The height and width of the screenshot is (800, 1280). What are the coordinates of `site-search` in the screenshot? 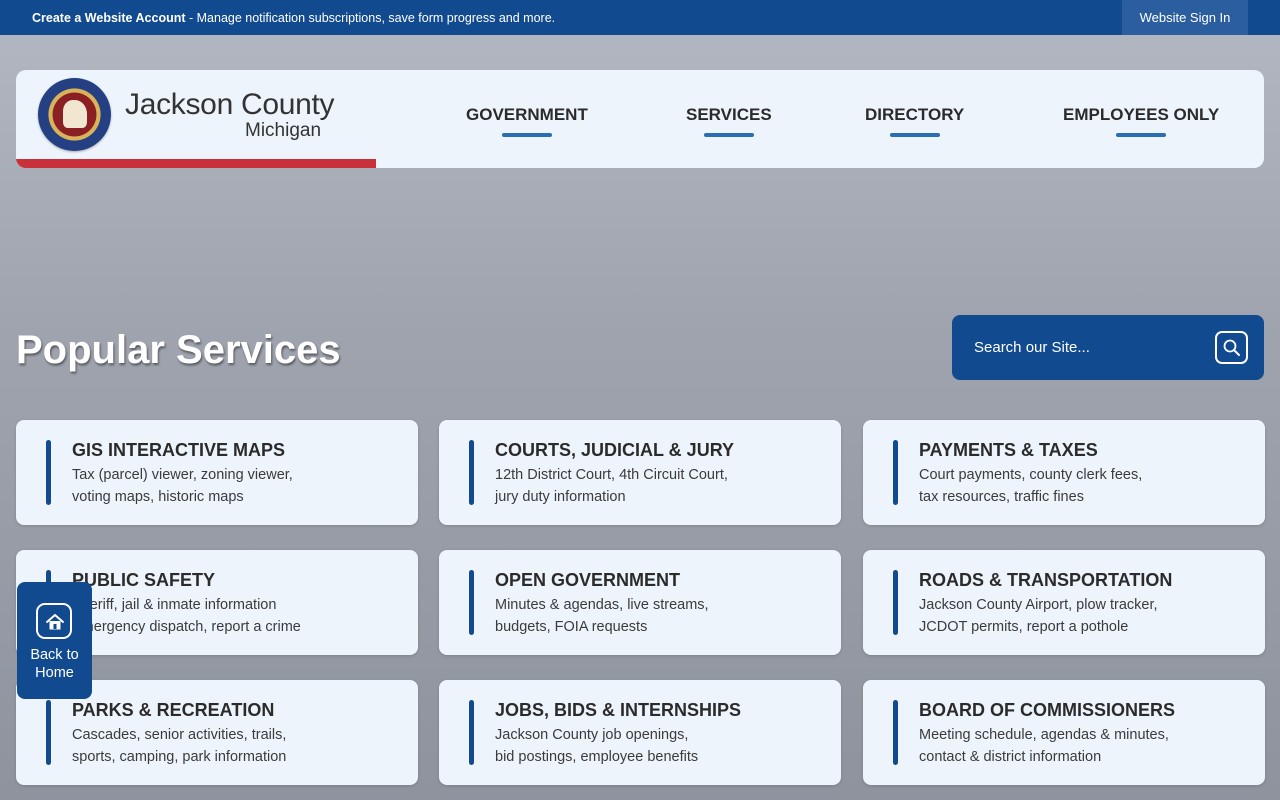 It's located at (1108, 347).